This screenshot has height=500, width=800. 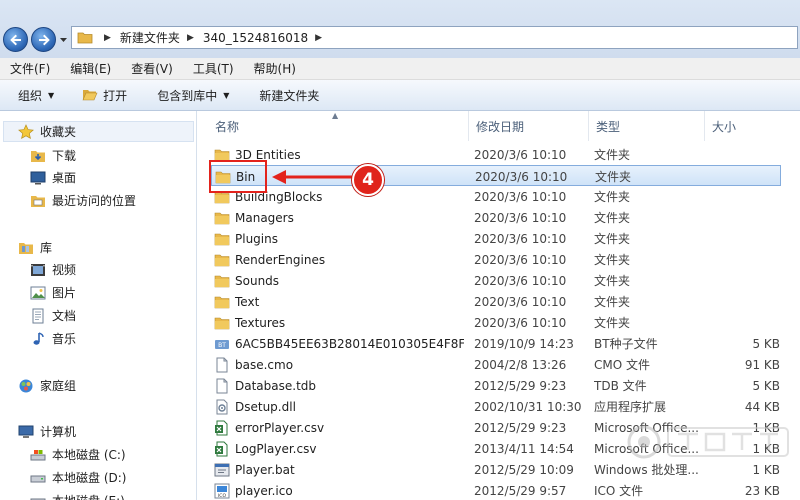 I want to click on column-name: 名称, so click(x=338, y=126).